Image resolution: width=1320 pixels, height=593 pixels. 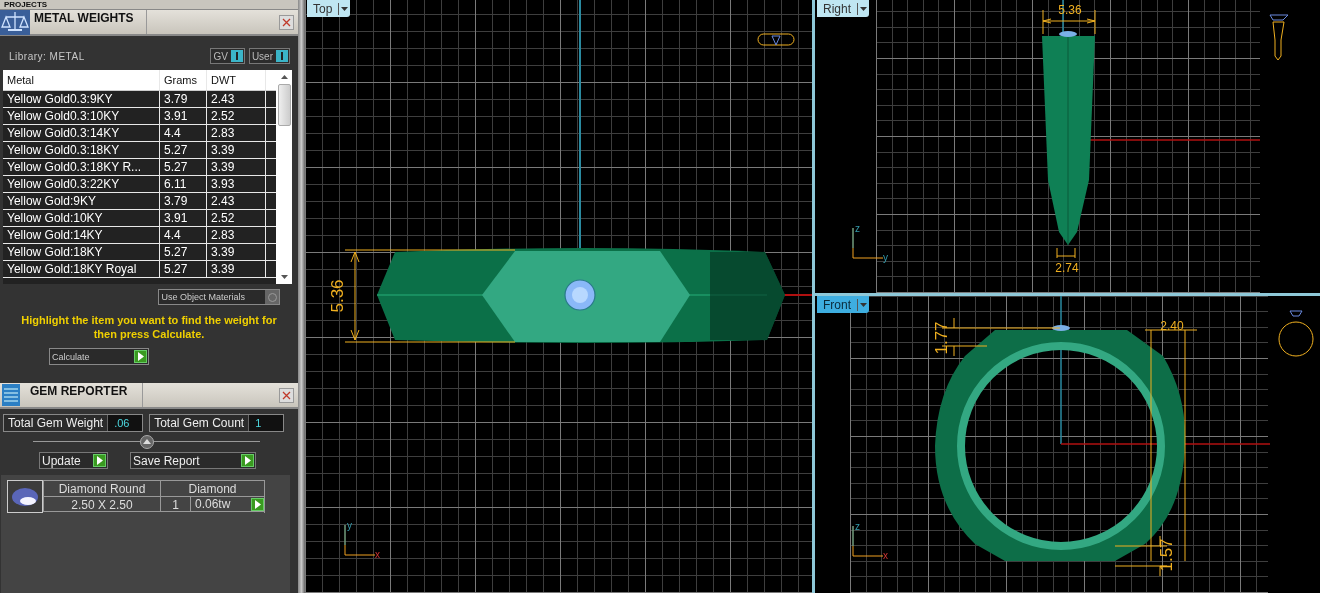 I want to click on panel-title: PROJECTS, so click(x=26, y=4).